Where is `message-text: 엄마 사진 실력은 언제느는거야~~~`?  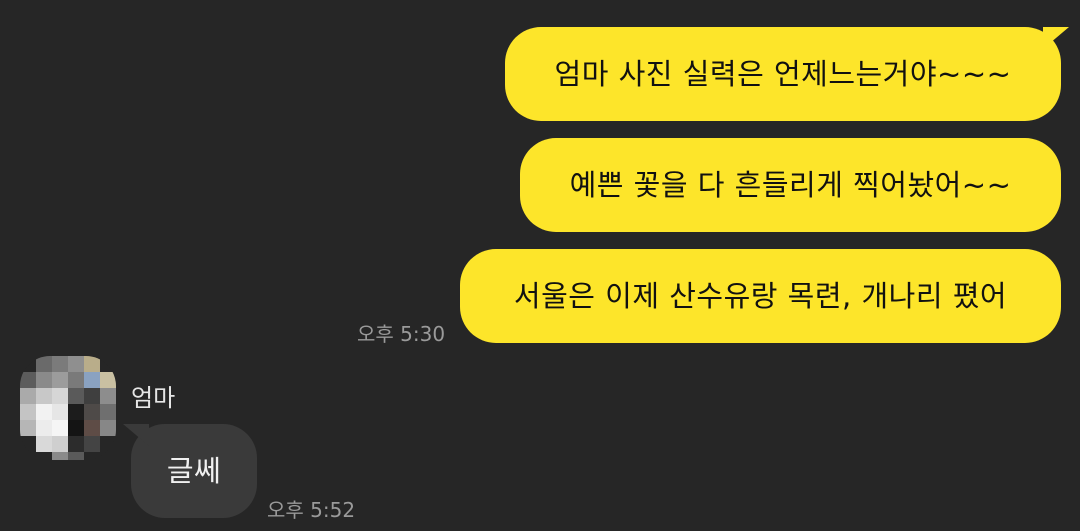
message-text: 엄마 사진 실력은 언제느는거야~~~ is located at coordinates (783, 74).